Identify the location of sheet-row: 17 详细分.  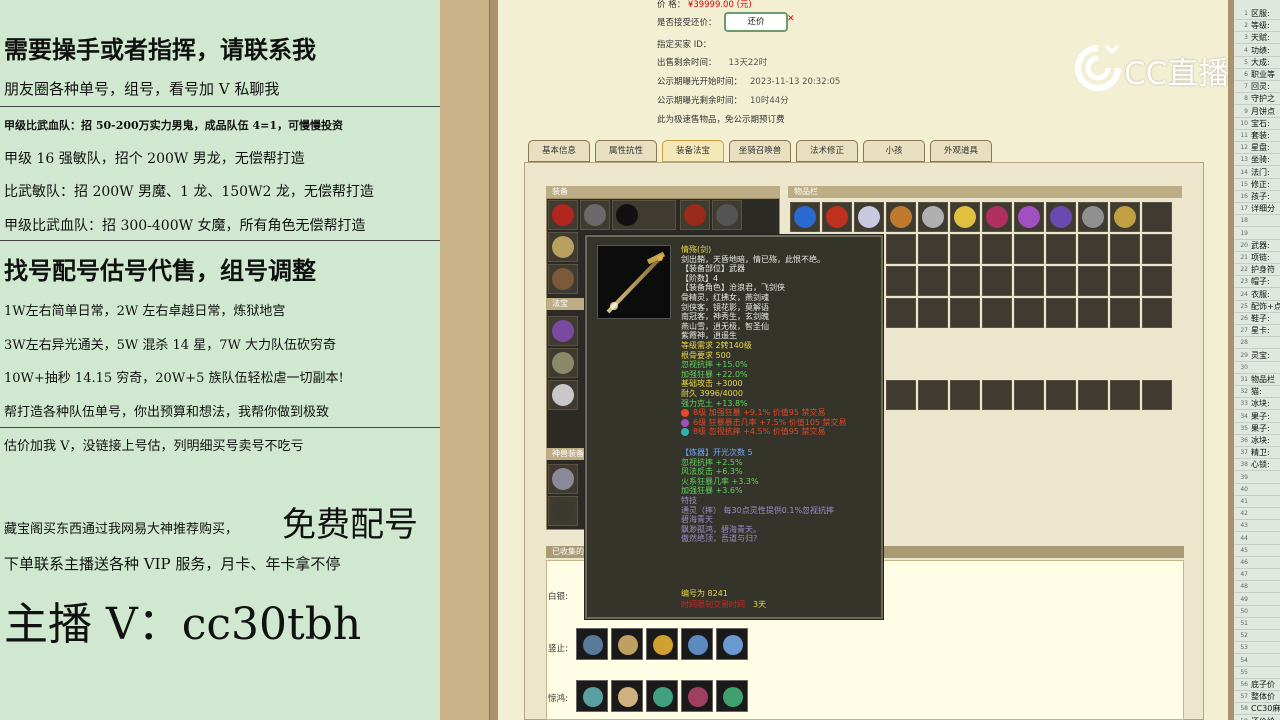
(1257, 209).